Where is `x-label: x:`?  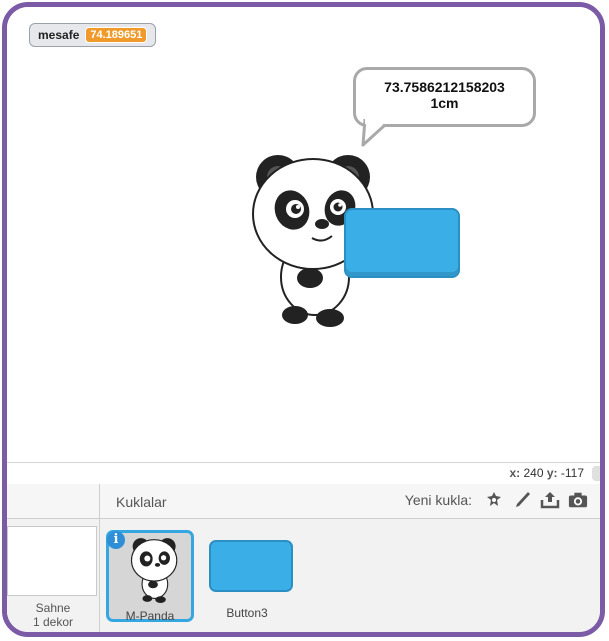 x-label: x: is located at coordinates (515, 473).